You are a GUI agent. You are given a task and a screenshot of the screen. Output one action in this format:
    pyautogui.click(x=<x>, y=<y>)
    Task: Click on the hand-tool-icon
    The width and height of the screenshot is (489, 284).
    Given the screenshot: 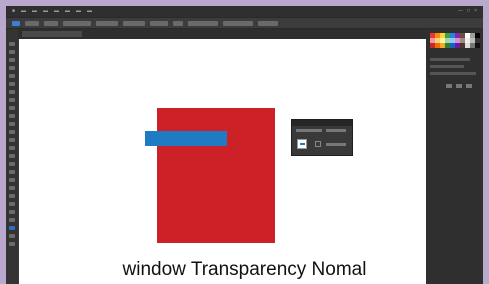 What is the action you would take?
    pyautogui.click(x=12, y=236)
    